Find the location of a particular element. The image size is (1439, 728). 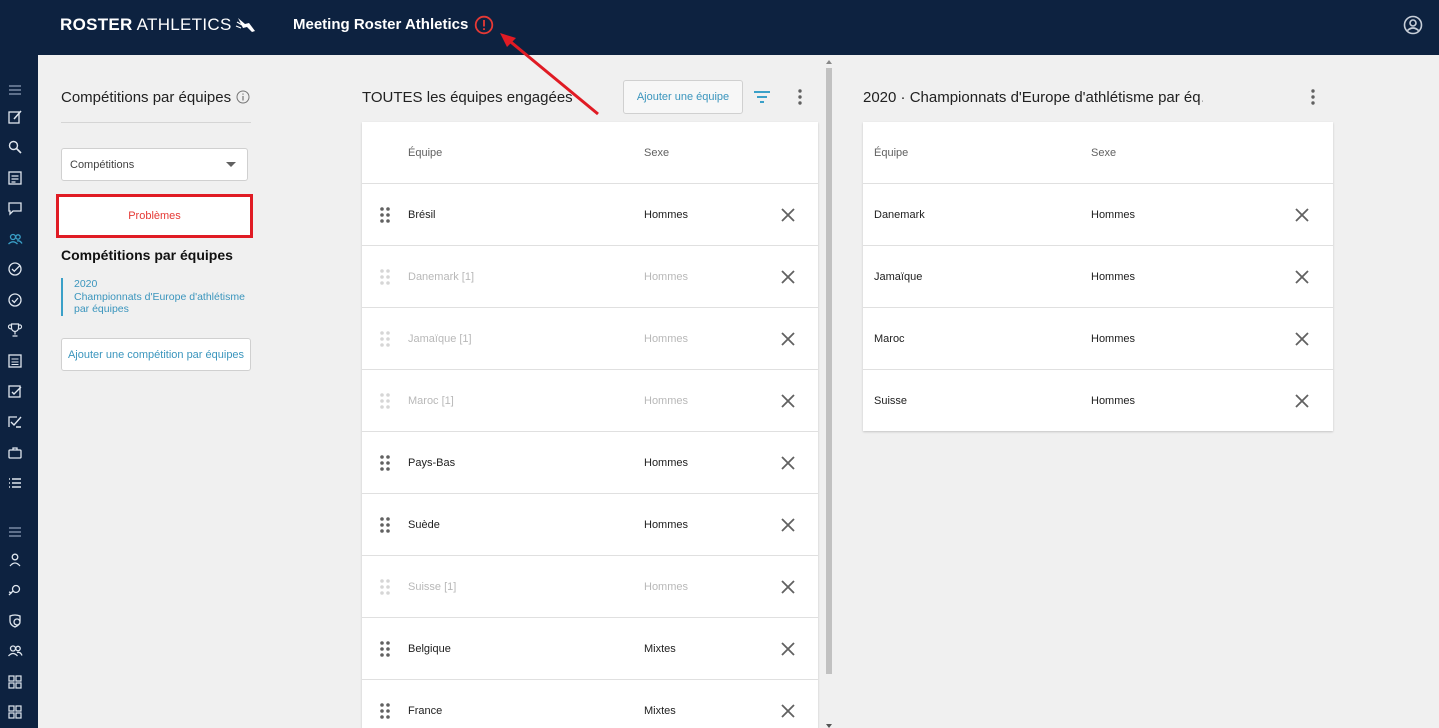

grid-alt-icon is located at coordinates (15, 712).